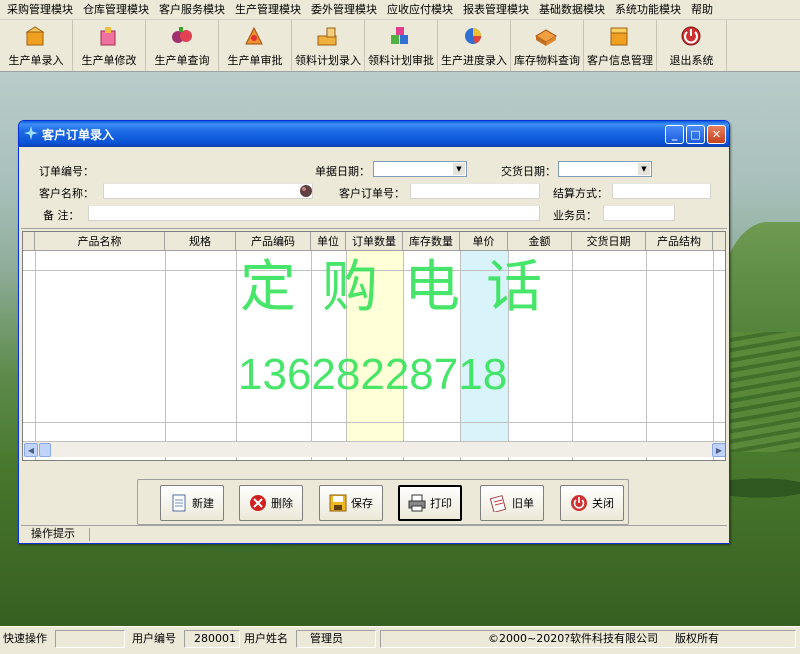 The height and width of the screenshot is (654, 800). Describe the element at coordinates (208, 191) in the screenshot. I see `customer-name-input` at that location.